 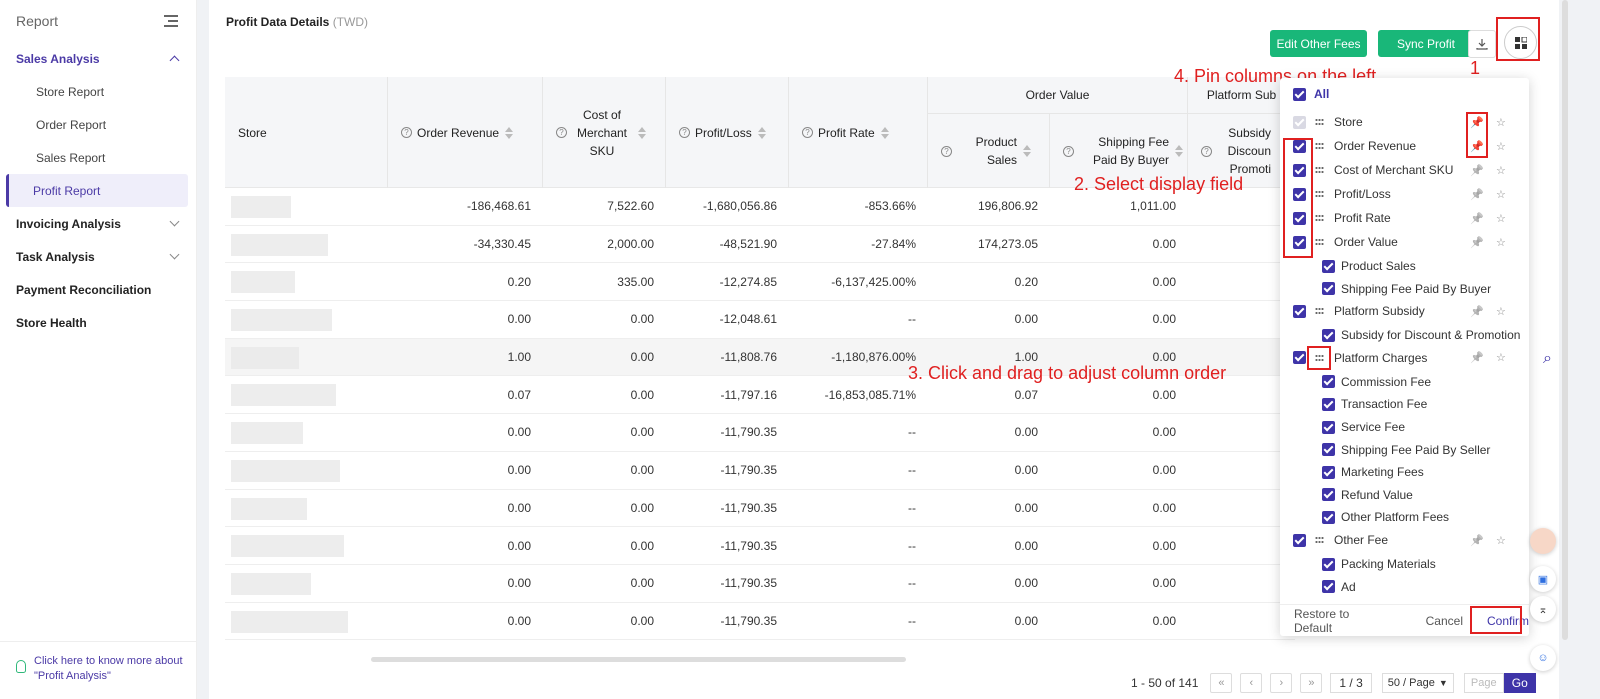 What do you see at coordinates (1342, 621) in the screenshot?
I see `restore-default-button: Restore to Default` at bounding box center [1342, 621].